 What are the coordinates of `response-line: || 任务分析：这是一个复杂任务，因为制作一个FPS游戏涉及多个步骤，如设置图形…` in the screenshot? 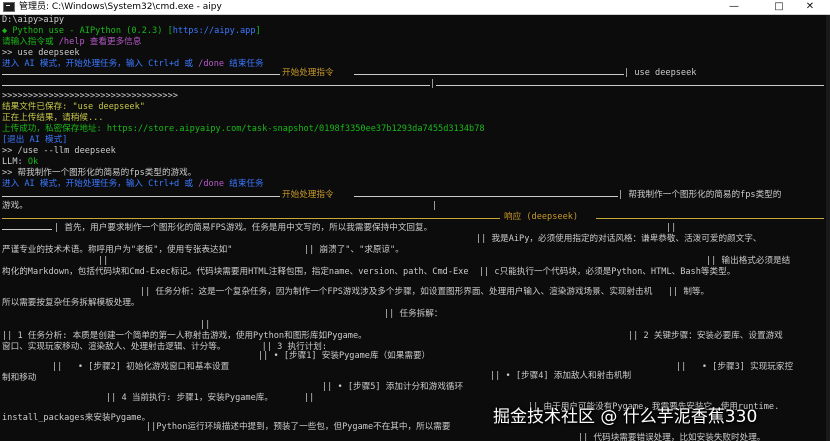 It's located at (425, 292).